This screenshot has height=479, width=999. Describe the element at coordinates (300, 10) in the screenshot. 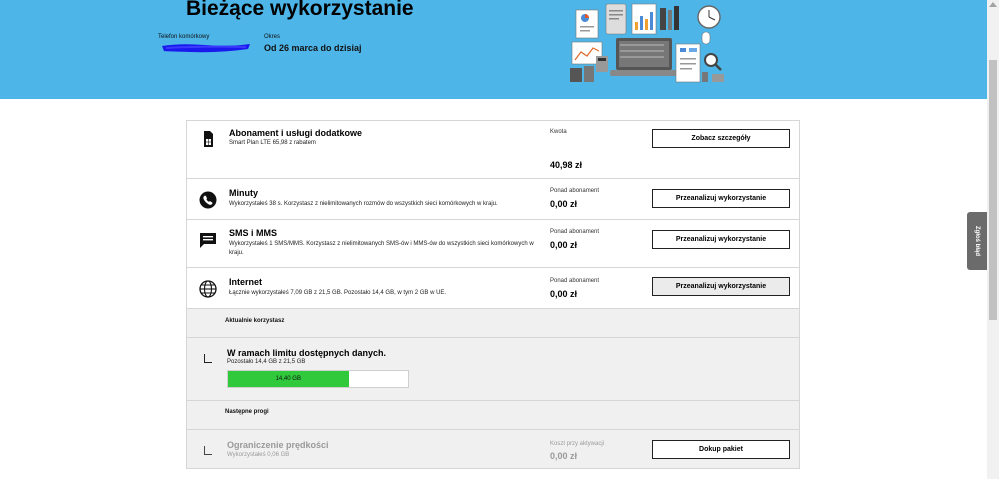

I see `page-title: Bieżące wykorzystanie` at that location.